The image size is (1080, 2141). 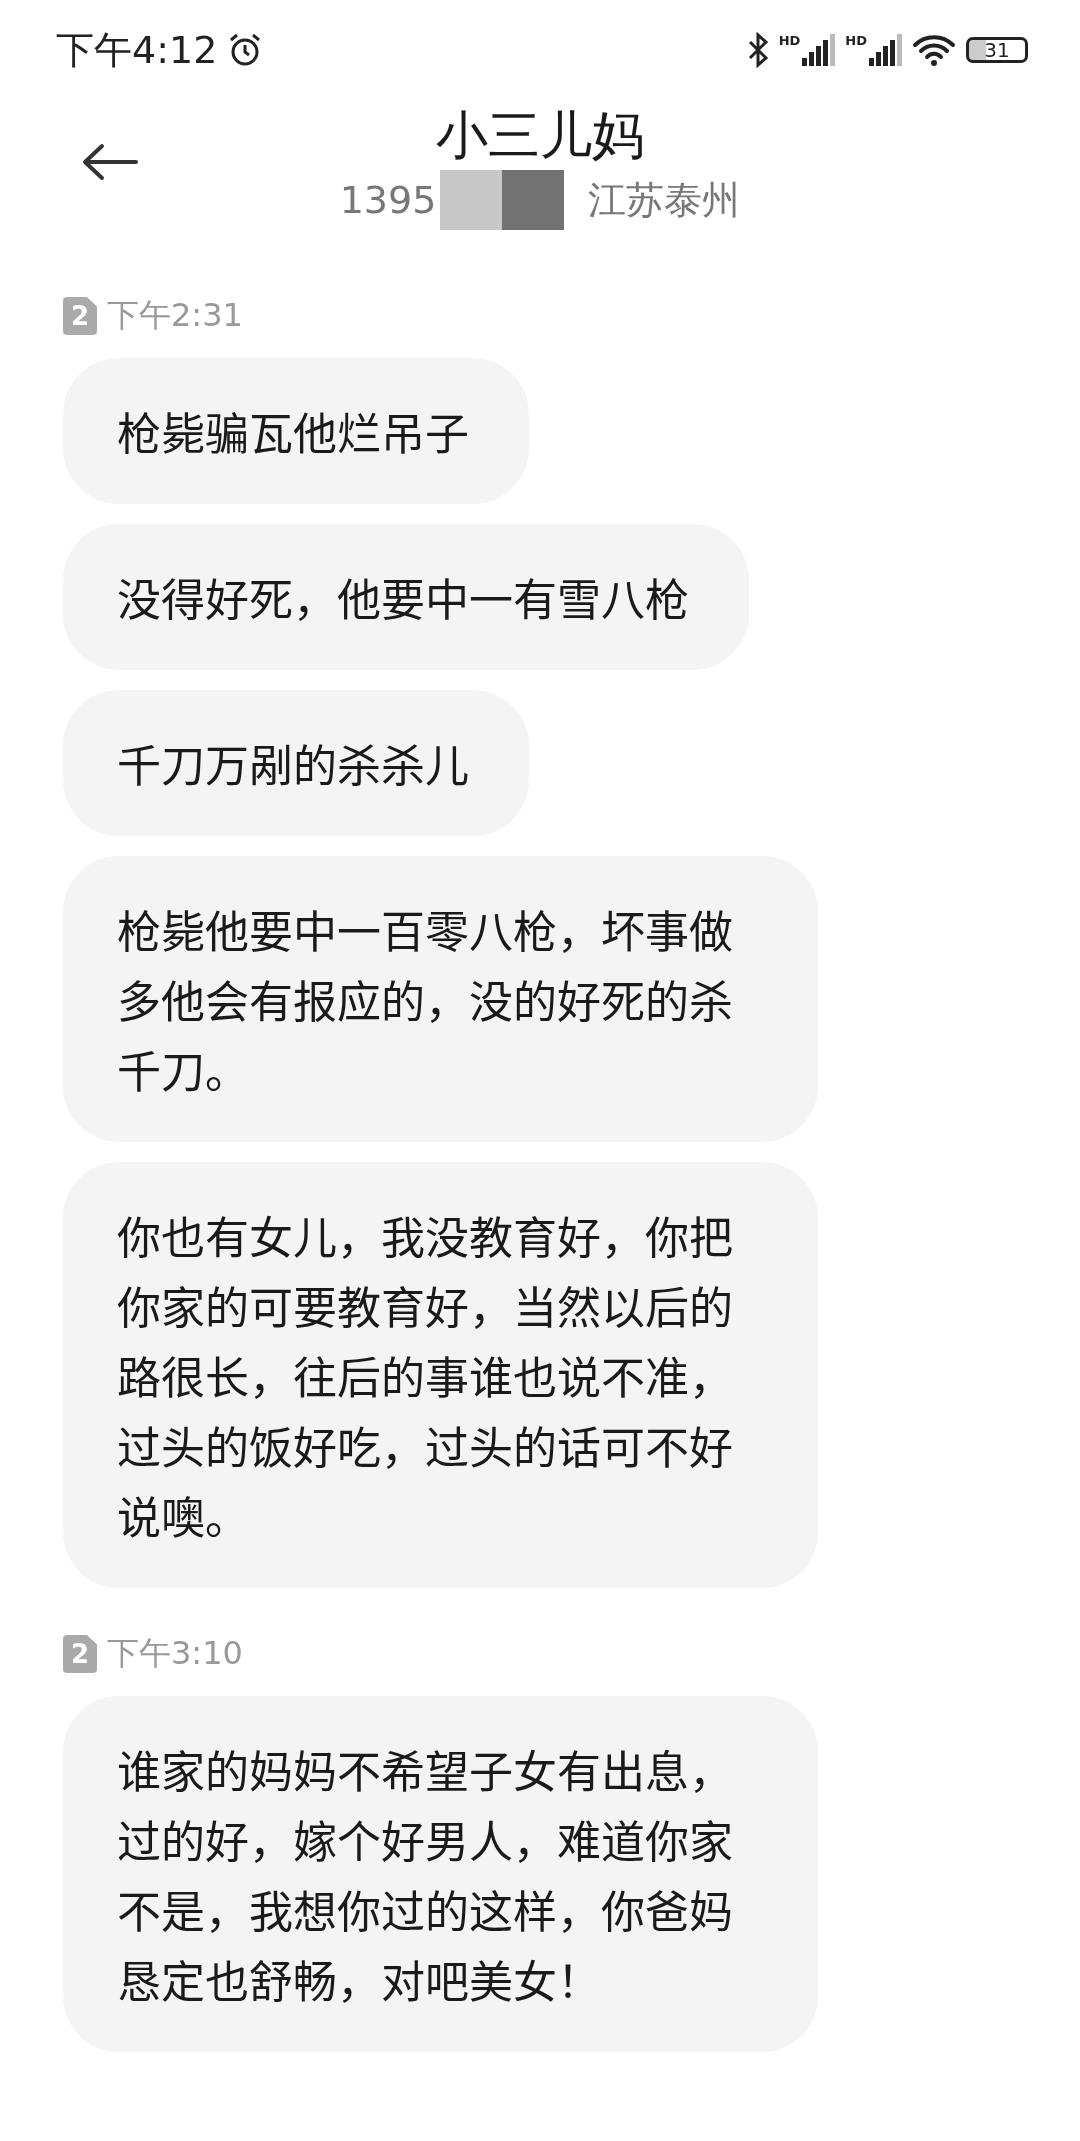 What do you see at coordinates (175, 315) in the screenshot?
I see `message-time: 下午2:31` at bounding box center [175, 315].